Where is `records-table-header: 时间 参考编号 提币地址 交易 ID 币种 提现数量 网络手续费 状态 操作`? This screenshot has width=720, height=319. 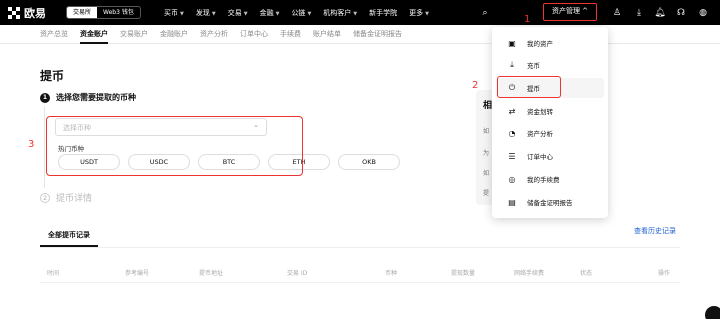
records-table-header: 时间 参考编号 提币地址 交易 ID 币种 提现数量 网络手续费 状态 操作 is located at coordinates (362, 273).